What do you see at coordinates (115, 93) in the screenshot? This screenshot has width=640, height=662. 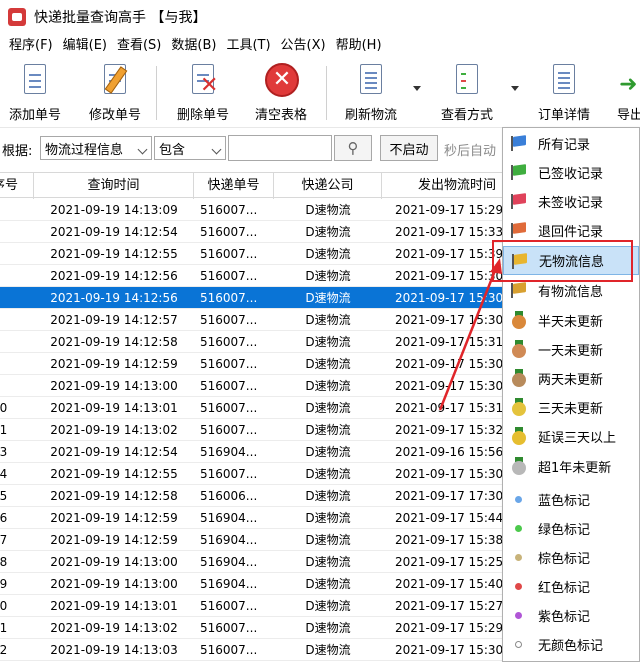 I see `edit-number-button: 修改单号` at bounding box center [115, 93].